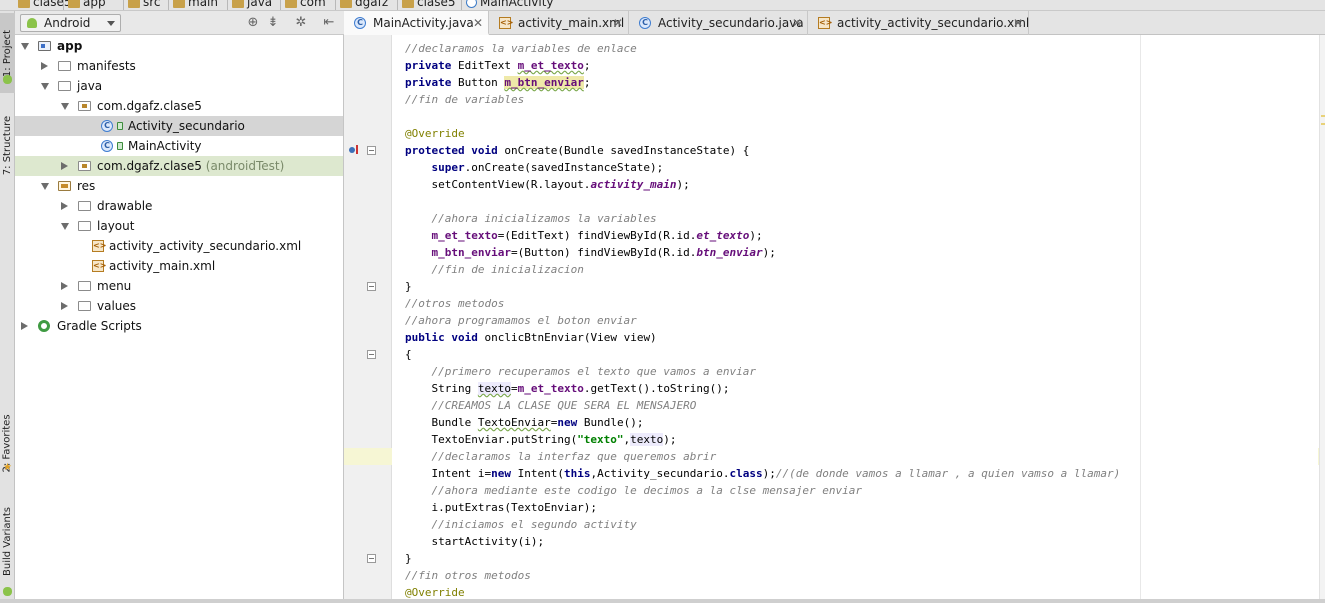 The height and width of the screenshot is (603, 1325). What do you see at coordinates (531, 218) in the screenshot?
I see `code-line: //ahora inicializamos la variables` at bounding box center [531, 218].